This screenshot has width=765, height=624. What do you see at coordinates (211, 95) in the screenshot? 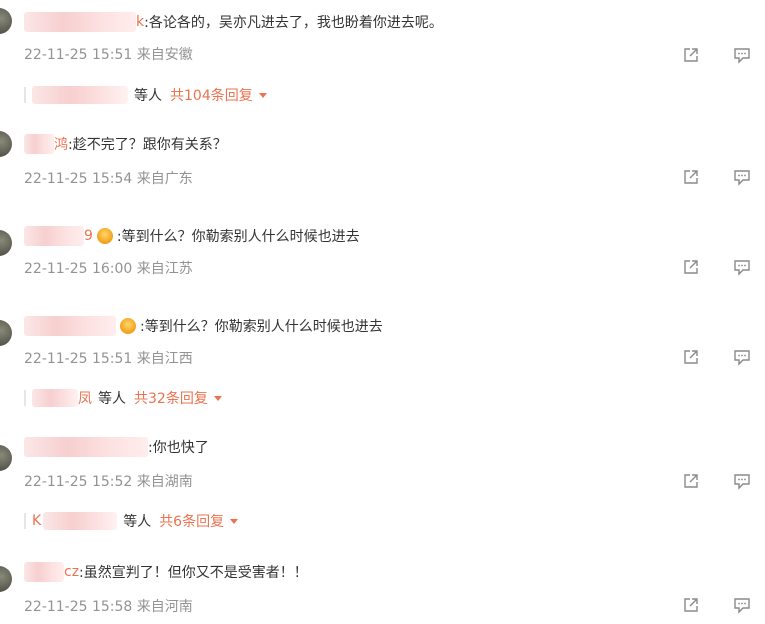
I see `reply-count-link: 共104条回复` at bounding box center [211, 95].